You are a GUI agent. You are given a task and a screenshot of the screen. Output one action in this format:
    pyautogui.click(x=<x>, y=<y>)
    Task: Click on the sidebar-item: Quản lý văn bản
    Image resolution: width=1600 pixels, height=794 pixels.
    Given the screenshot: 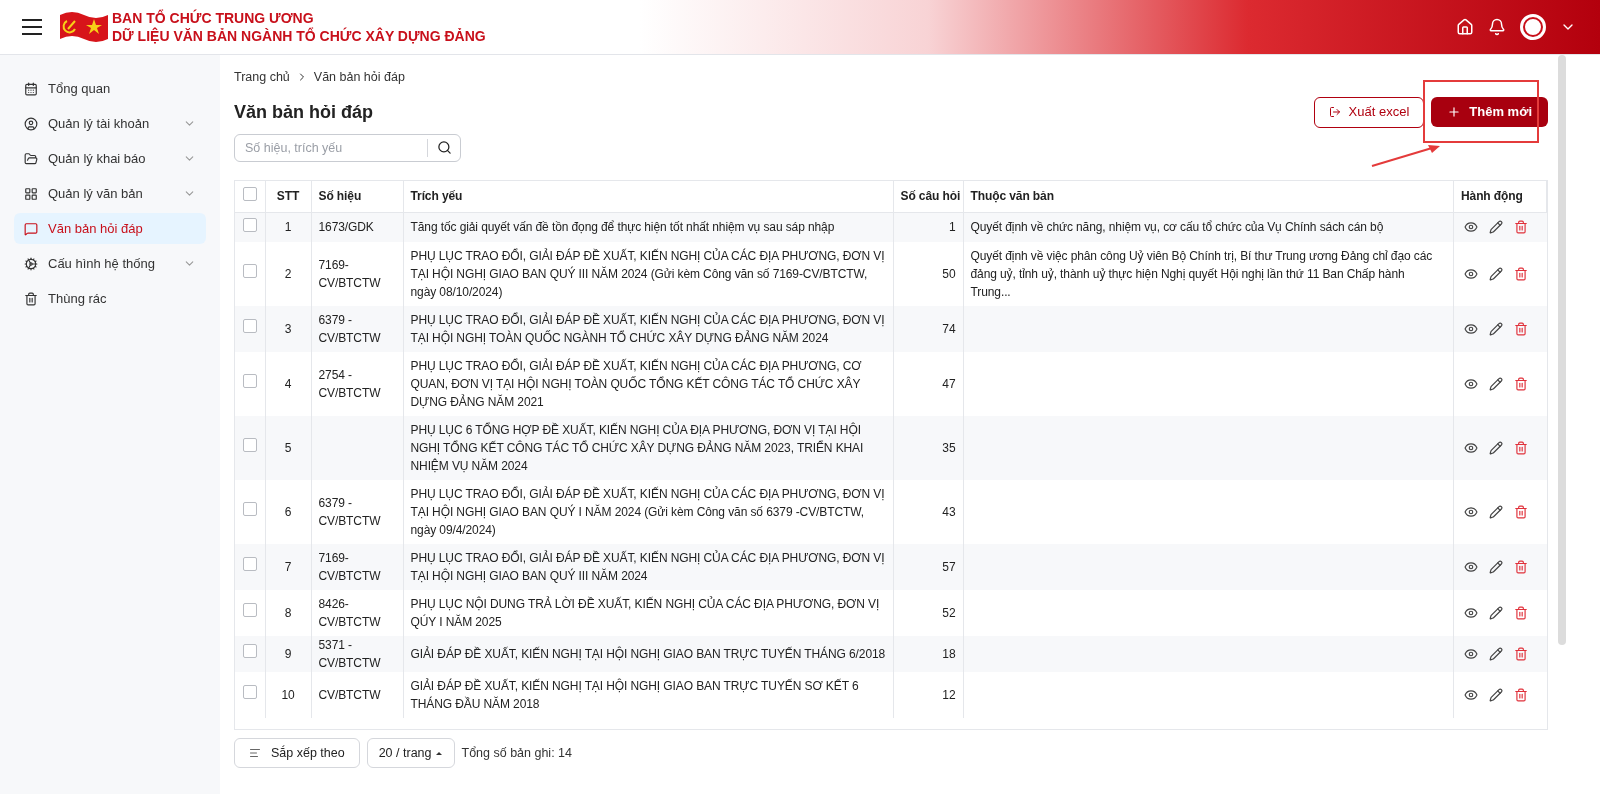 What is the action you would take?
    pyautogui.click(x=110, y=193)
    